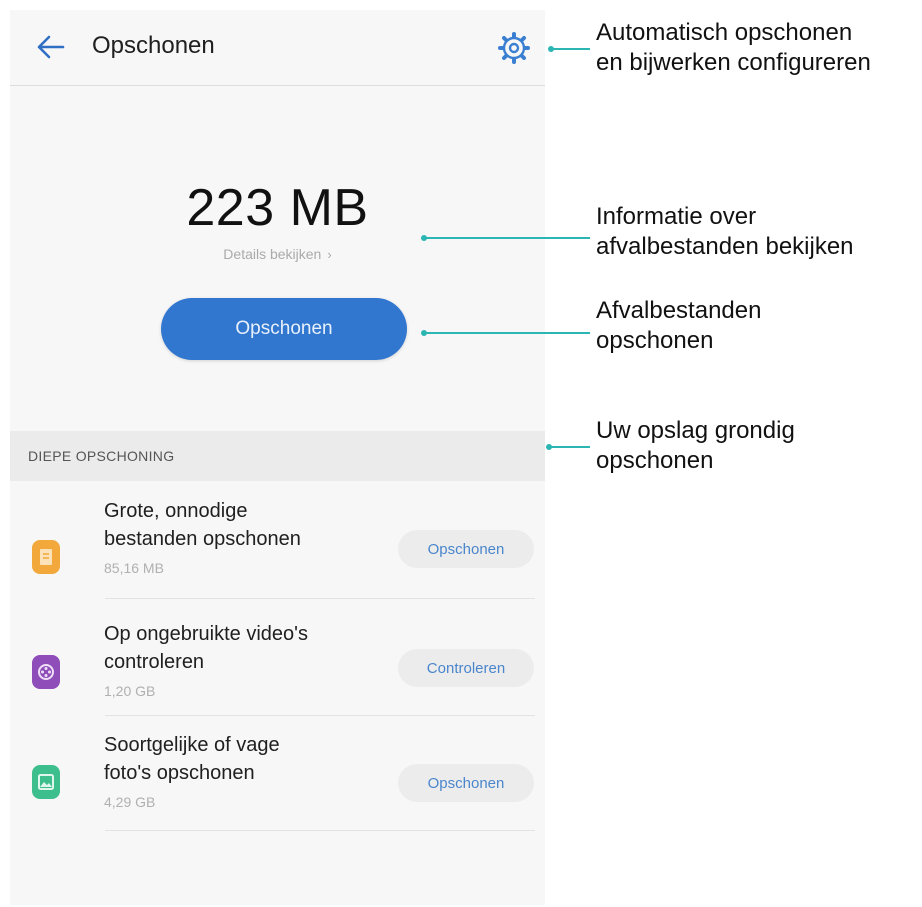 The width and height of the screenshot is (922, 907). I want to click on clean-photos-button: Opschonen, so click(466, 783).